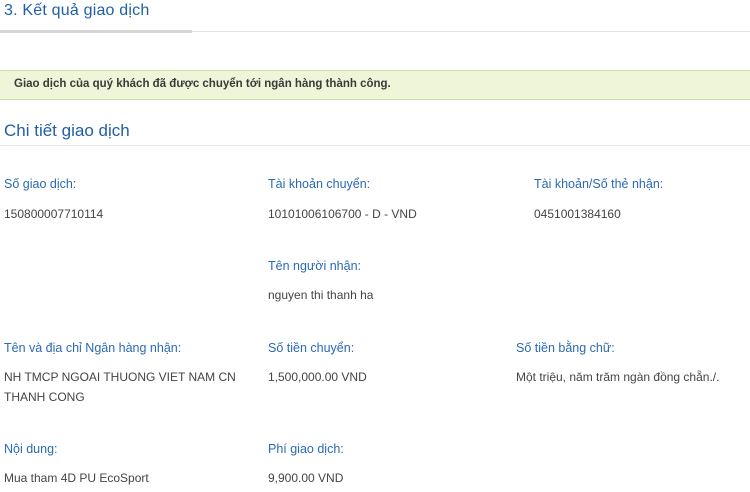 The image size is (750, 492). I want to click on step-title: 3. Kết quả giao dịch, so click(77, 10).